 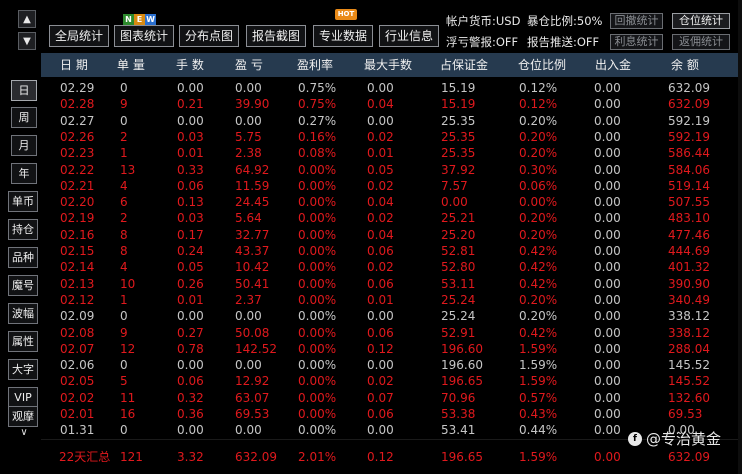 What do you see at coordinates (252, 104) in the screenshot?
I see `table-cell: 39.90` at bounding box center [252, 104].